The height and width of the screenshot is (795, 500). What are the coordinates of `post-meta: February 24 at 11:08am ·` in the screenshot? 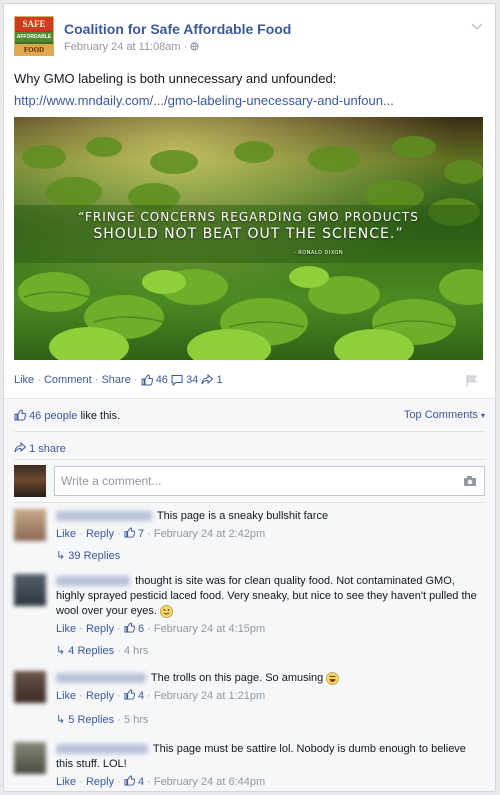 It's located at (132, 47).